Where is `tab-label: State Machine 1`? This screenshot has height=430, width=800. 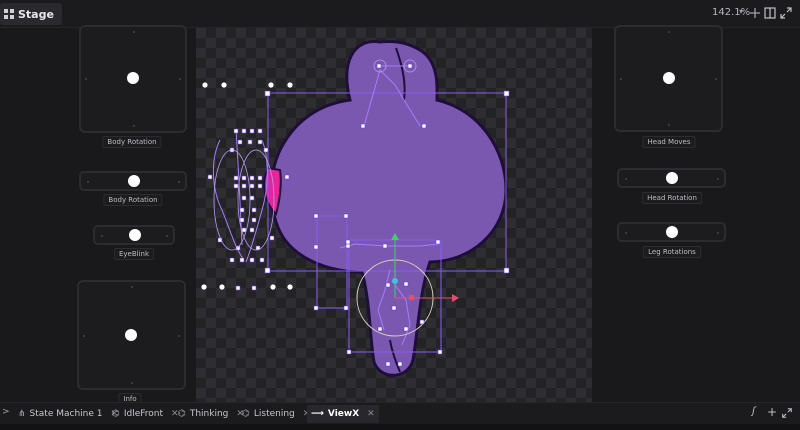 tab-label: State Machine 1 is located at coordinates (66, 414).